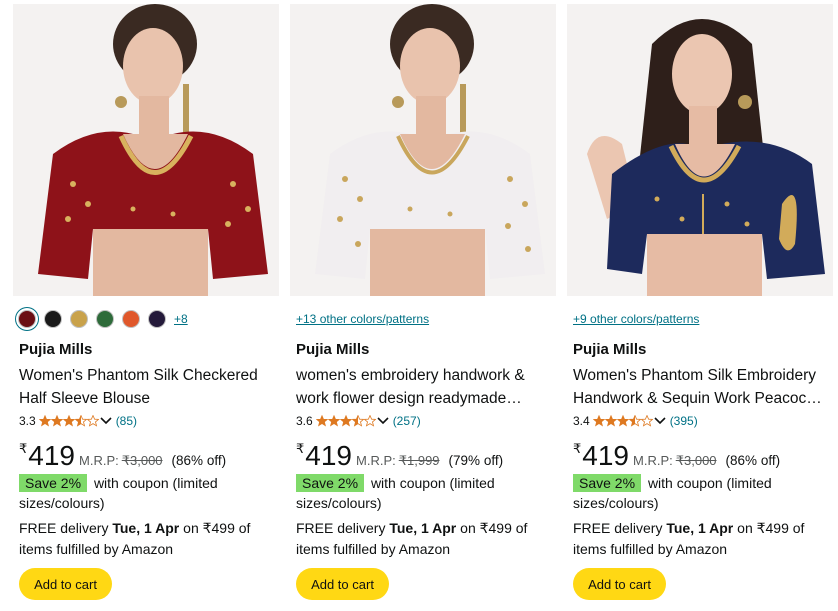 The width and height of the screenshot is (838, 611). I want to click on rating-value: 3.6, so click(304, 421).